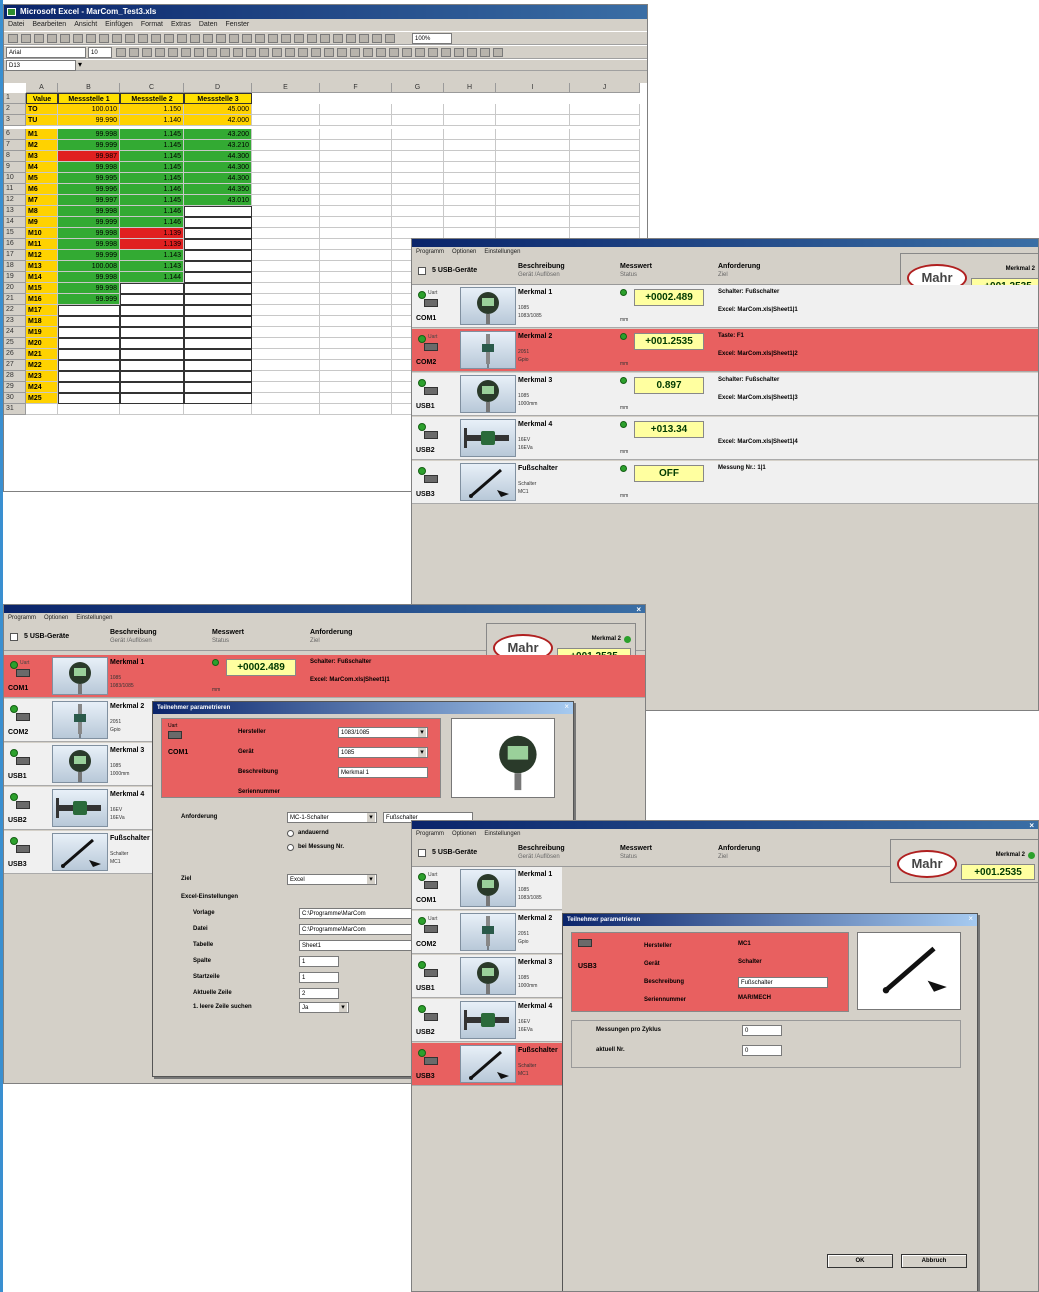 The height and width of the screenshot is (1292, 1039). I want to click on target-select: Excel, so click(332, 879).